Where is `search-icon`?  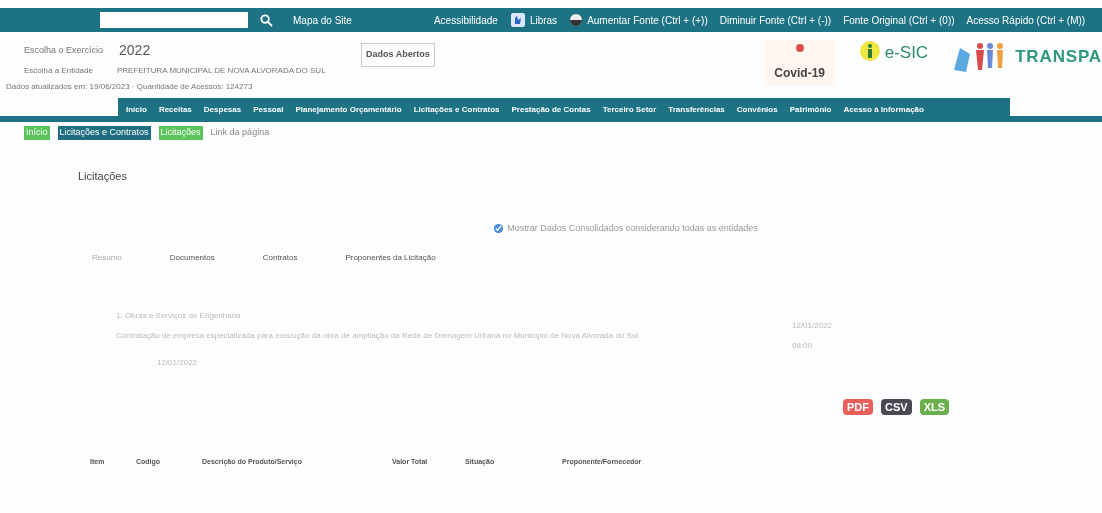 search-icon is located at coordinates (266, 20).